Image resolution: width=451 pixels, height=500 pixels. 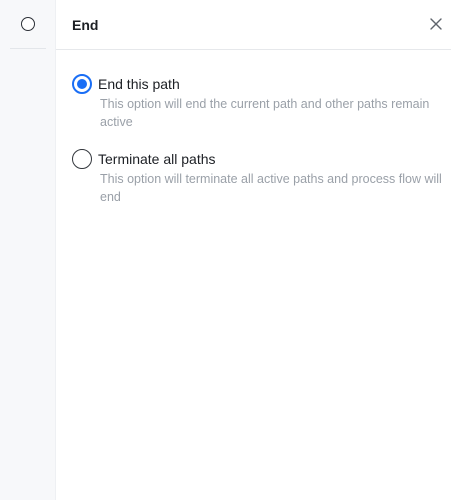 I want to click on radio-end-this-path, so click(x=82, y=84).